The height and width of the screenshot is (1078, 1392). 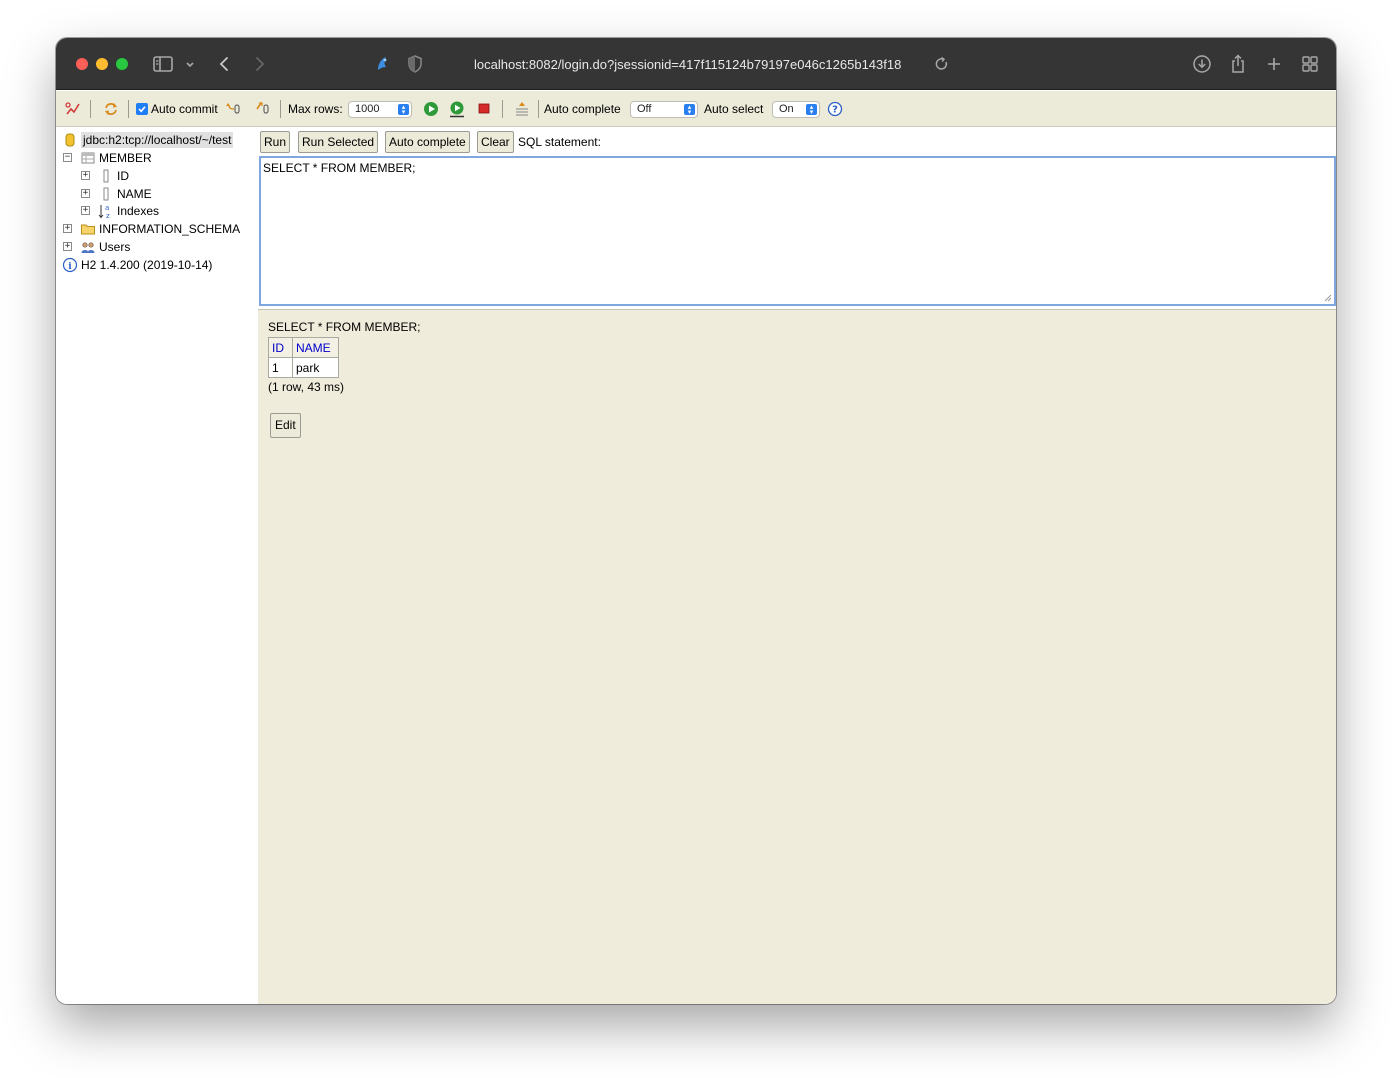 I want to click on commit-icon, so click(x=233, y=109).